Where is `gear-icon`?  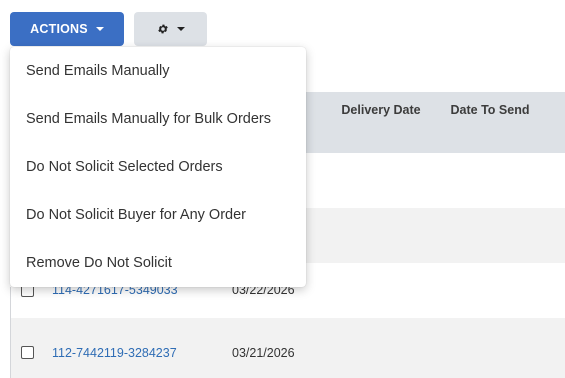 gear-icon is located at coordinates (162, 29).